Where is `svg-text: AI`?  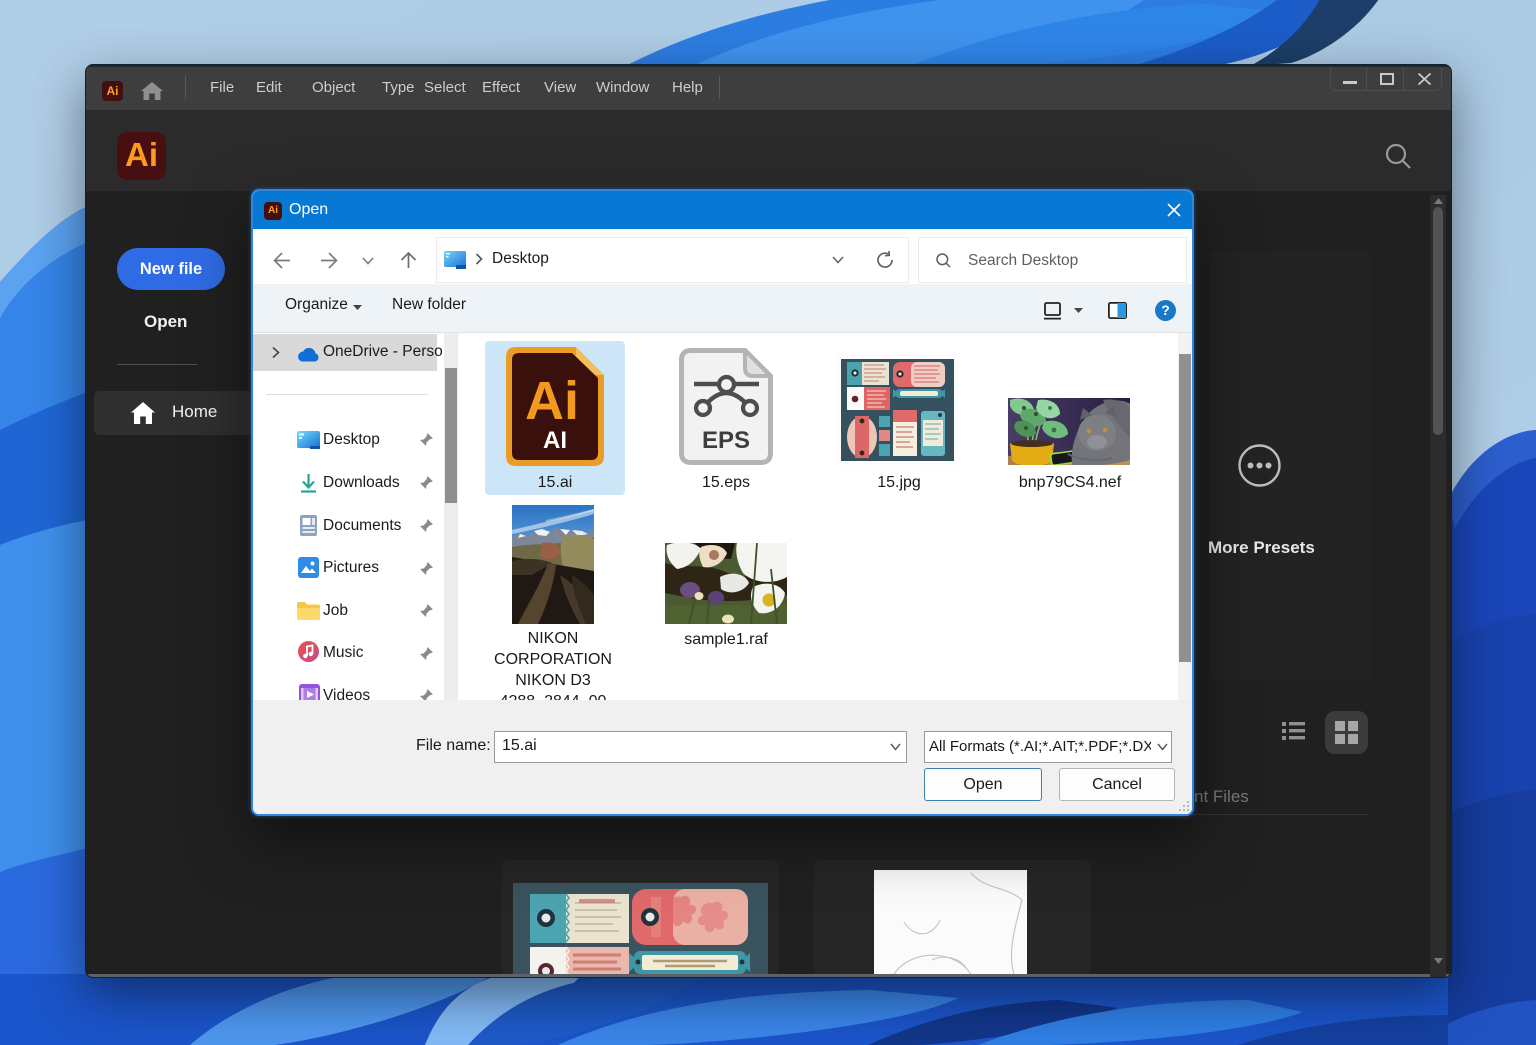 svg-text: AI is located at coordinates (555, 440).